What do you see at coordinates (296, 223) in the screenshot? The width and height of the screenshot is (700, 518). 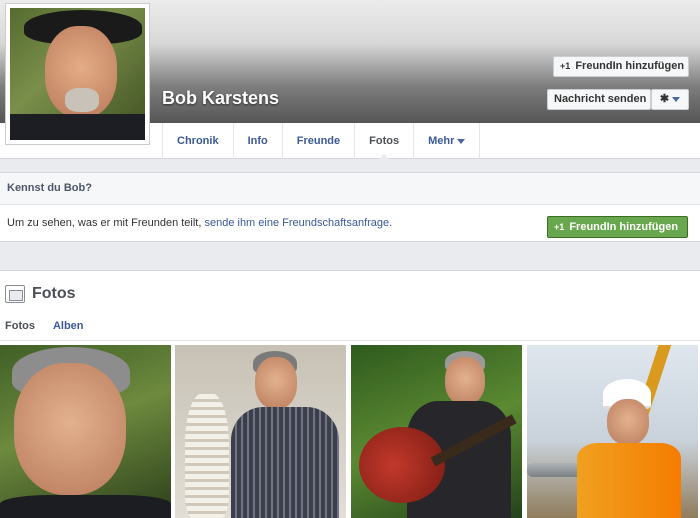 I see `friend-request-link: sende ihm eine Freundschaftsanfrage` at bounding box center [296, 223].